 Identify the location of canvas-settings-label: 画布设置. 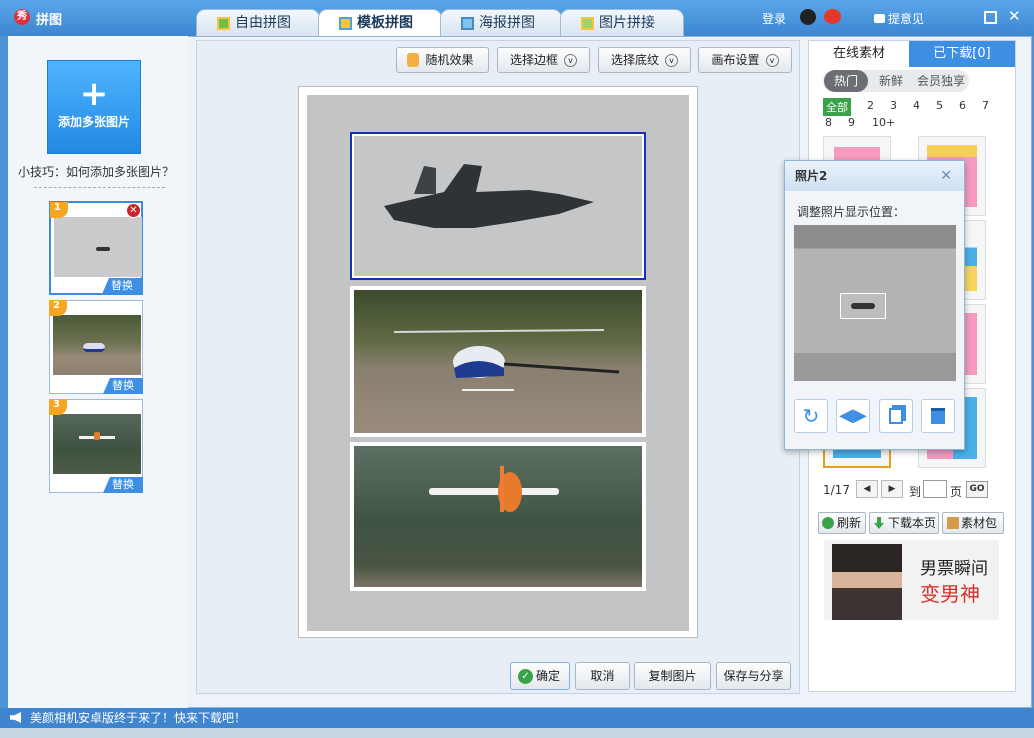
(735, 60).